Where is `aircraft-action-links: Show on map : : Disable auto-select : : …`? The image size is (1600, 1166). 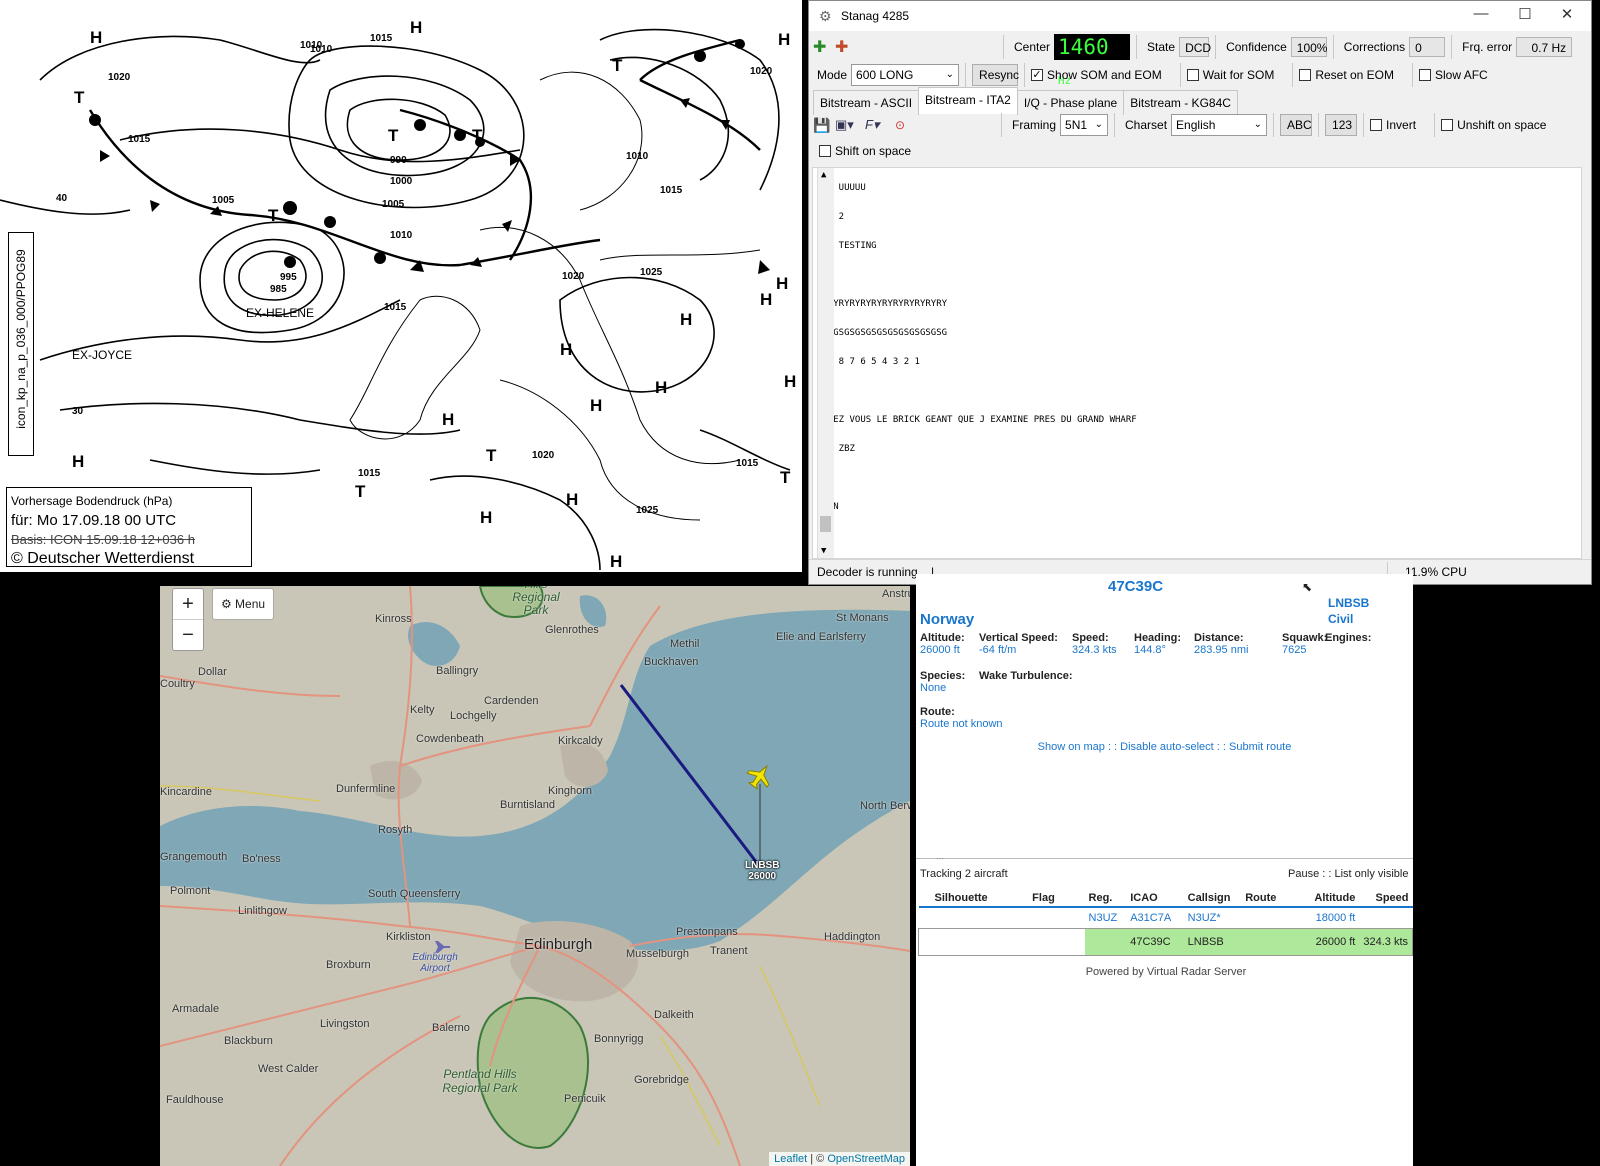
aircraft-action-links: Show on map : : Disable auto-select : : … is located at coordinates (1164, 747).